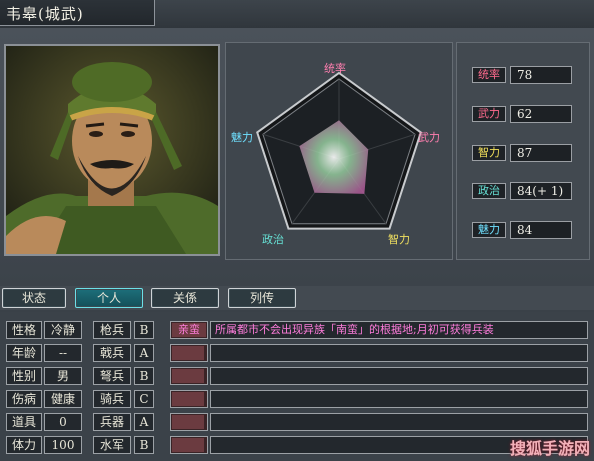 This screenshot has width=594, height=461. What do you see at coordinates (144, 422) in the screenshot?
I see `aptitude-grade-siege: A` at bounding box center [144, 422].